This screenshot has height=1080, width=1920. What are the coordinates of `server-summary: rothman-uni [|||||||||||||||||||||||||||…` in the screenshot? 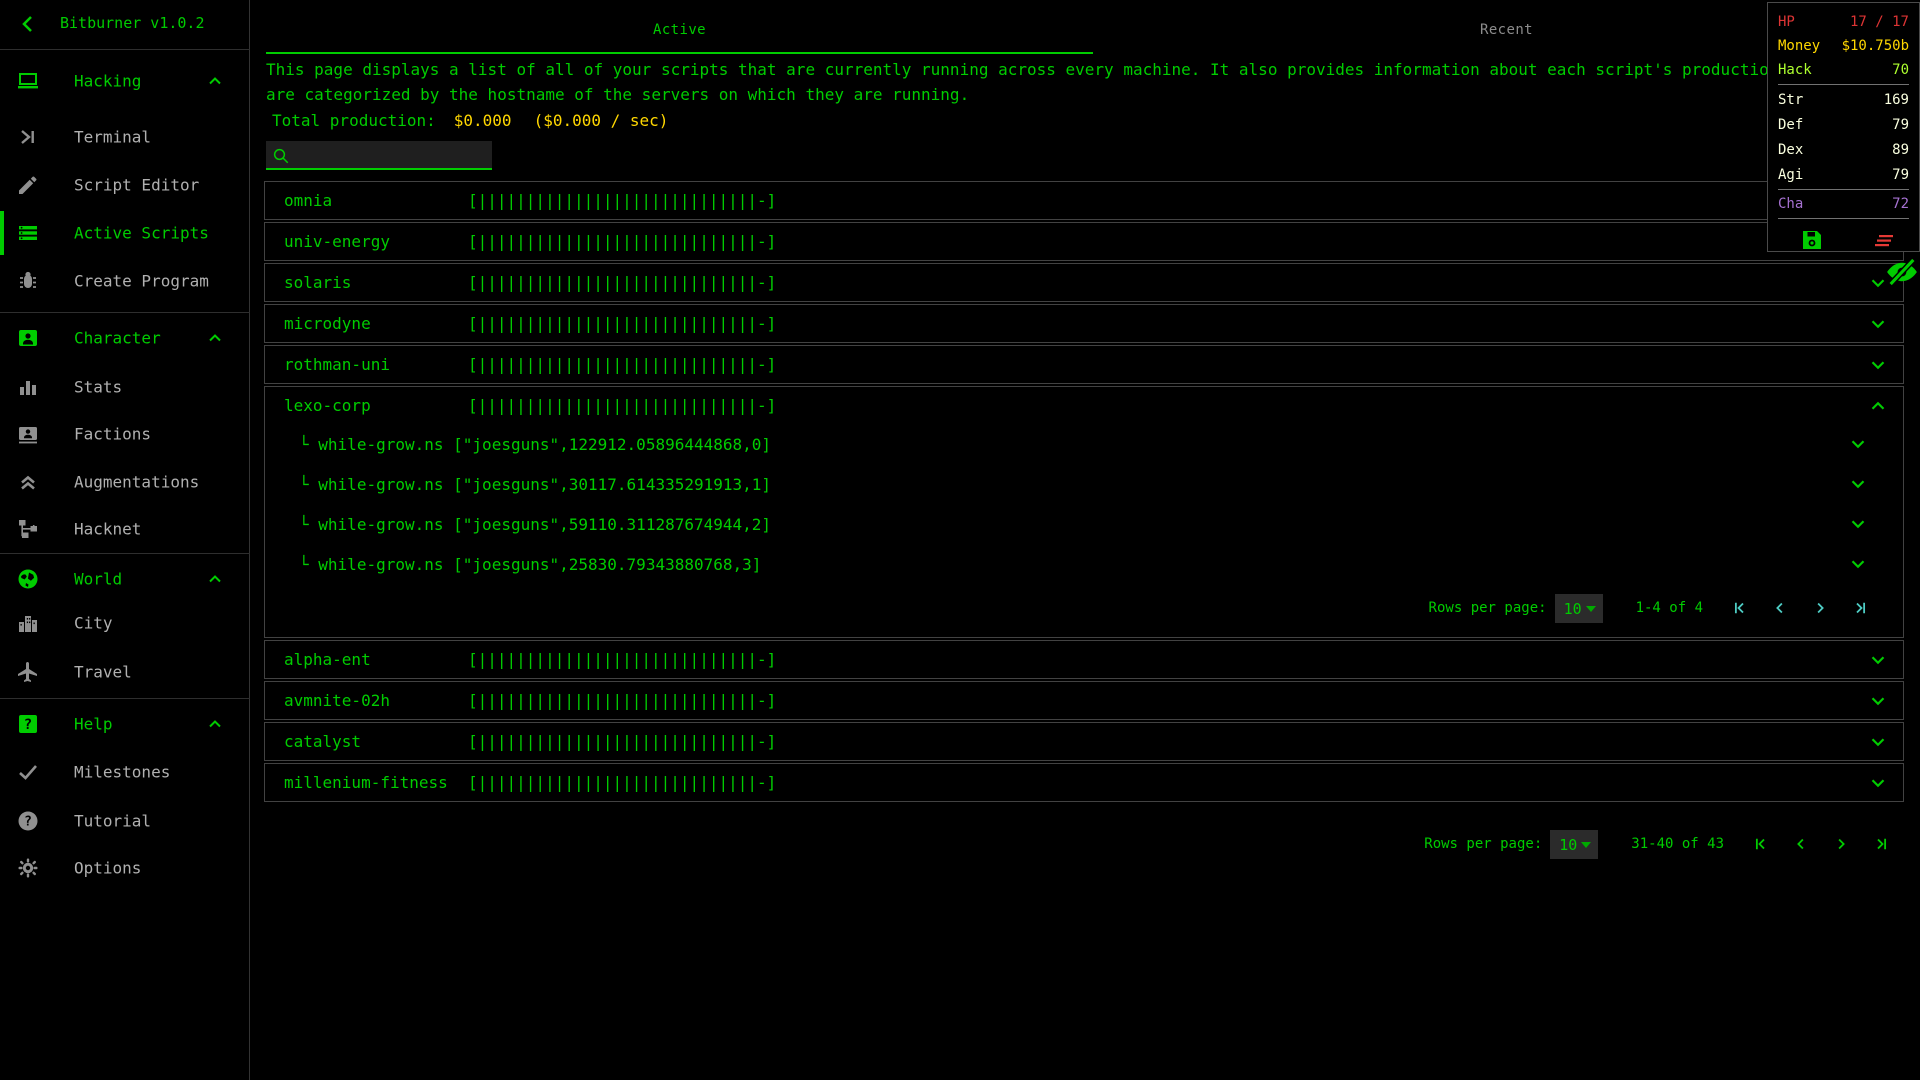 It's located at (1084, 364).